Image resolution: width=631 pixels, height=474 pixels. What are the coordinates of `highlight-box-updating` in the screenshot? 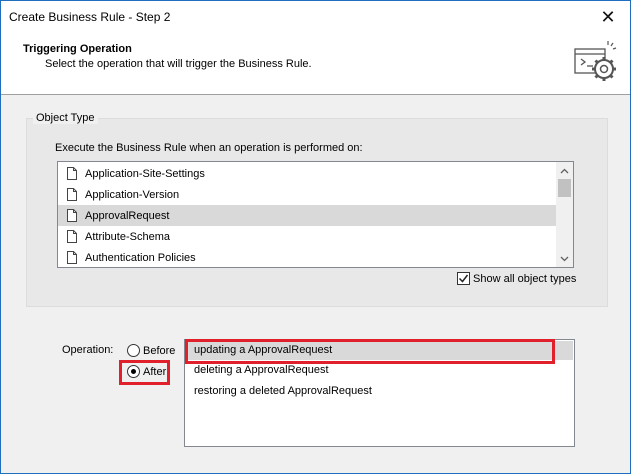 It's located at (370, 351).